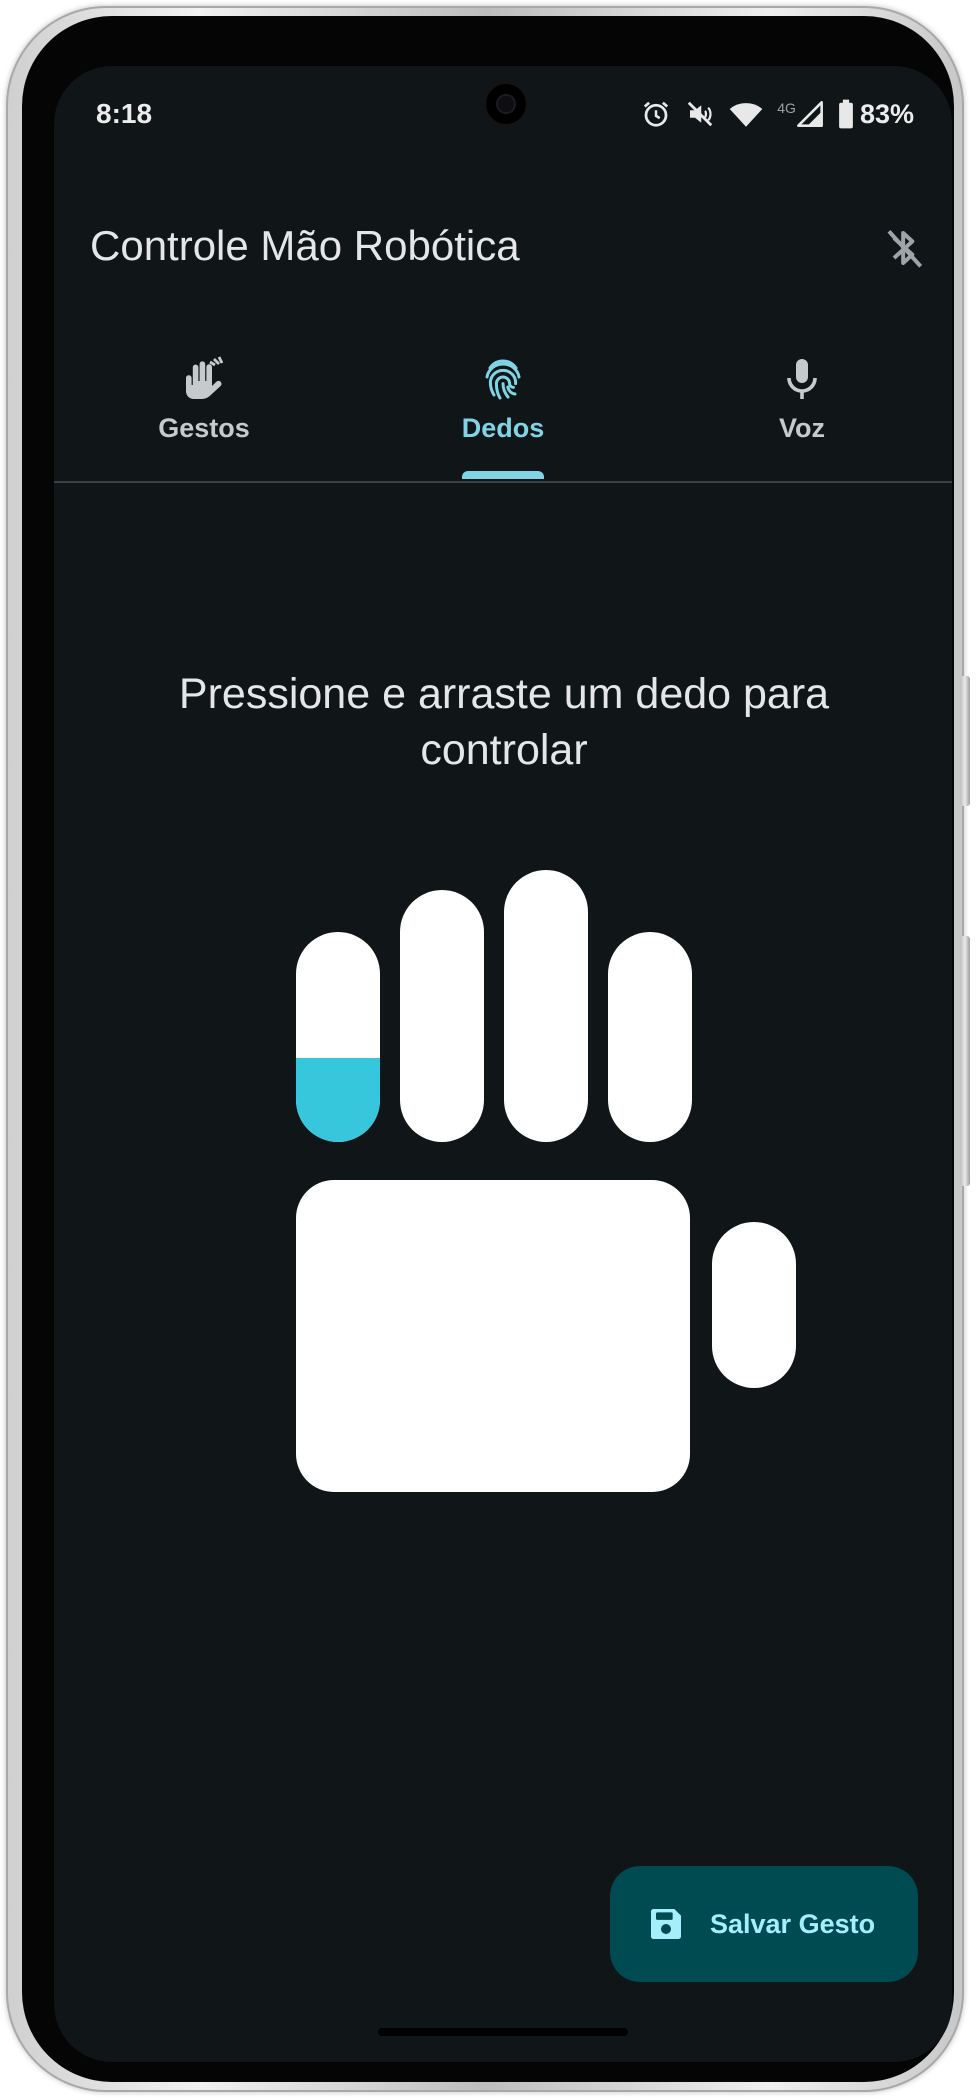  I want to click on status-time: 8:18, so click(124, 113).